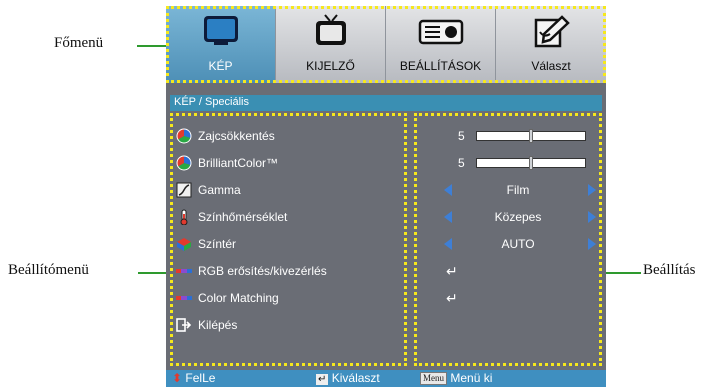 The image size is (728, 387). What do you see at coordinates (291, 298) in the screenshot?
I see `menu-item-color-matching: Color Matching` at bounding box center [291, 298].